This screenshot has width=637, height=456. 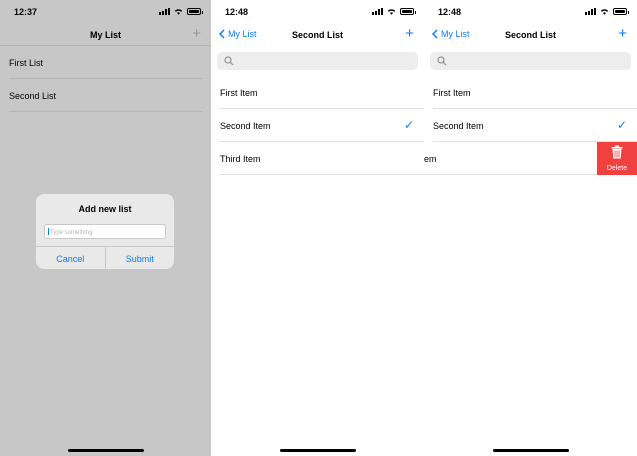 What do you see at coordinates (105, 62) in the screenshot?
I see `list-item: First List` at bounding box center [105, 62].